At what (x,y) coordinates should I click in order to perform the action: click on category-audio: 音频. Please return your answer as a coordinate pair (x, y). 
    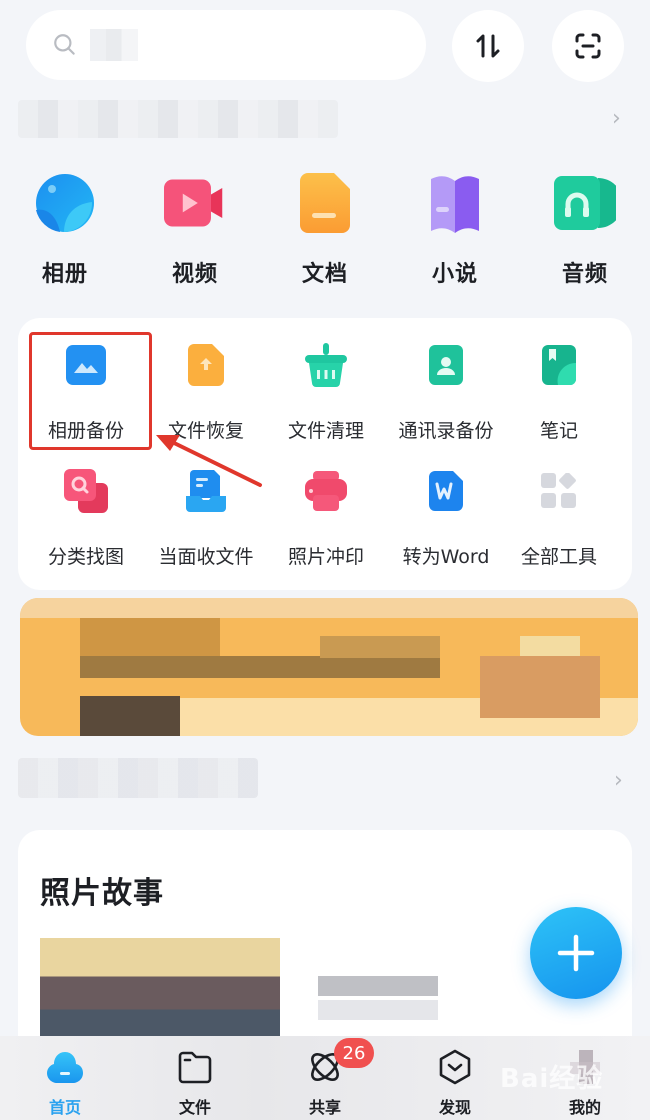
    Looking at the image, I should click on (585, 230).